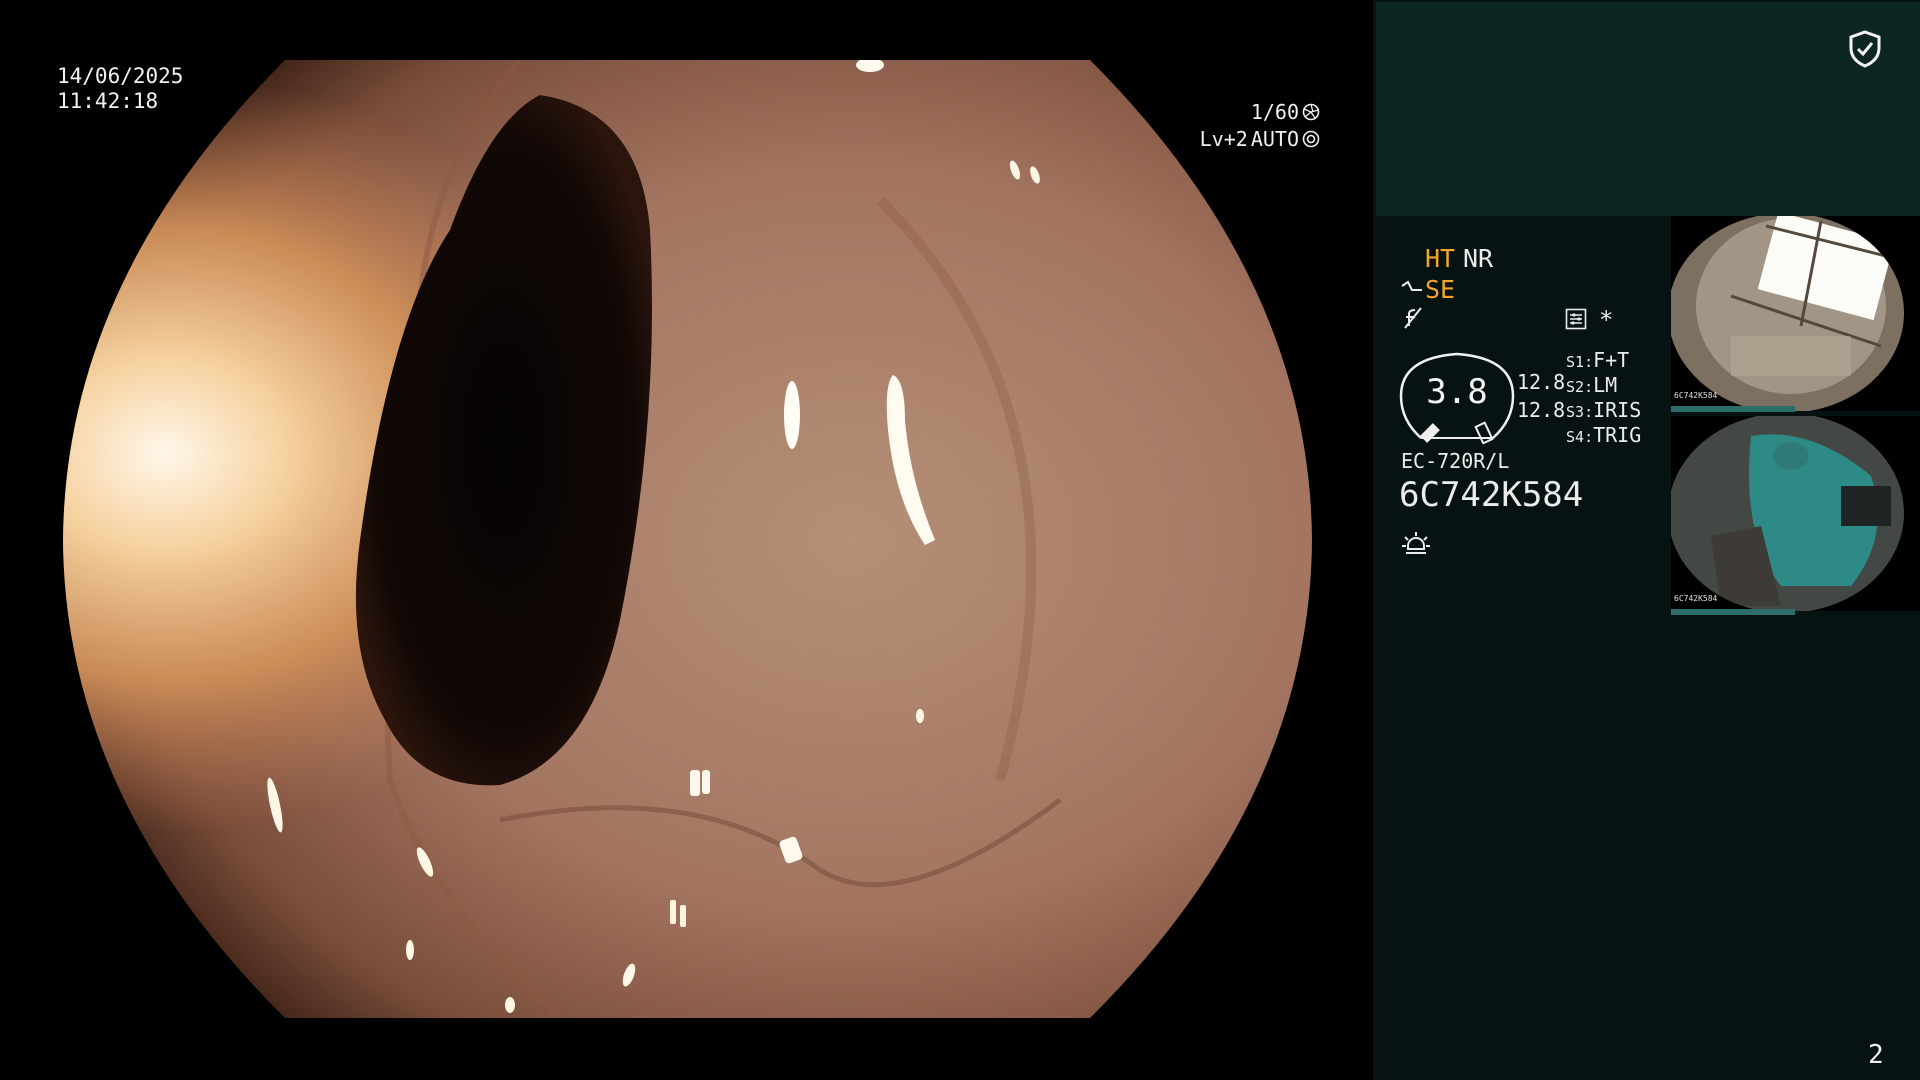  I want to click on switch-row-s4: S4:TRIG, so click(1604, 435).